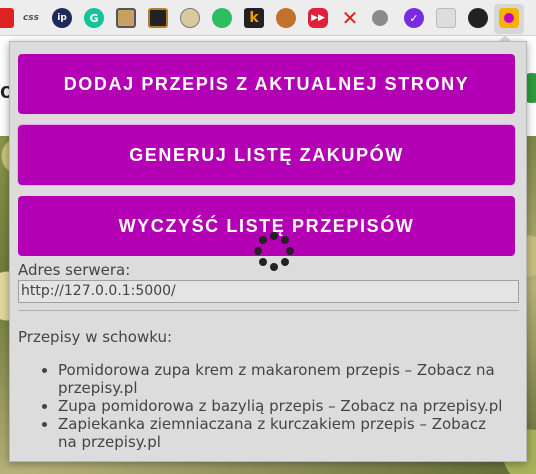 The width and height of the screenshot is (536, 474). I want to click on red-x-icon: ✕, so click(350, 18).